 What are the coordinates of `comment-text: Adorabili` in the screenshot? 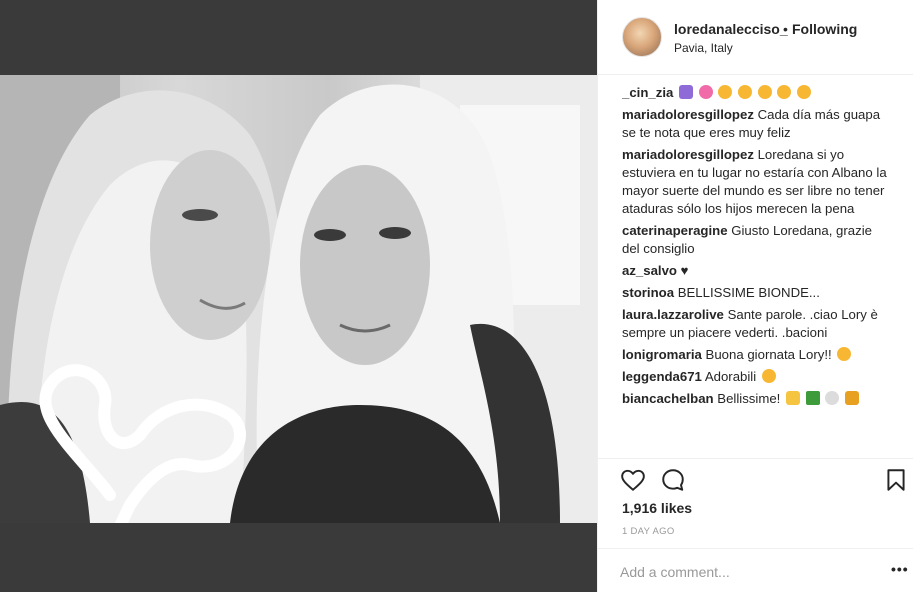 It's located at (730, 376).